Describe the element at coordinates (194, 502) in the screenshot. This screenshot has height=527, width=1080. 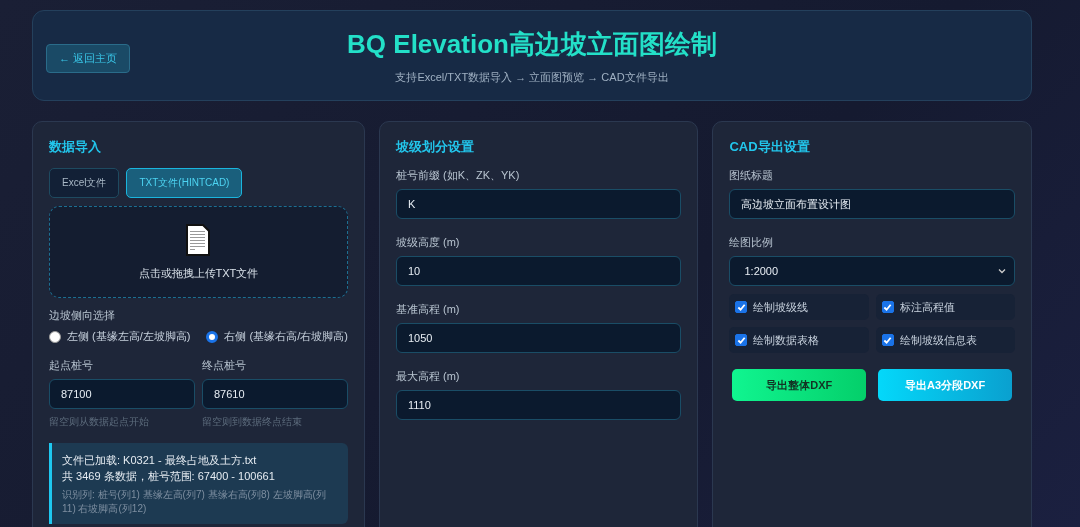
I see `columns-note: 识别列: 桩号(列1) 基缘左高(列7) 基缘右高(列8) 左坡脚高(列11) 右坡脚高(列12)` at that location.